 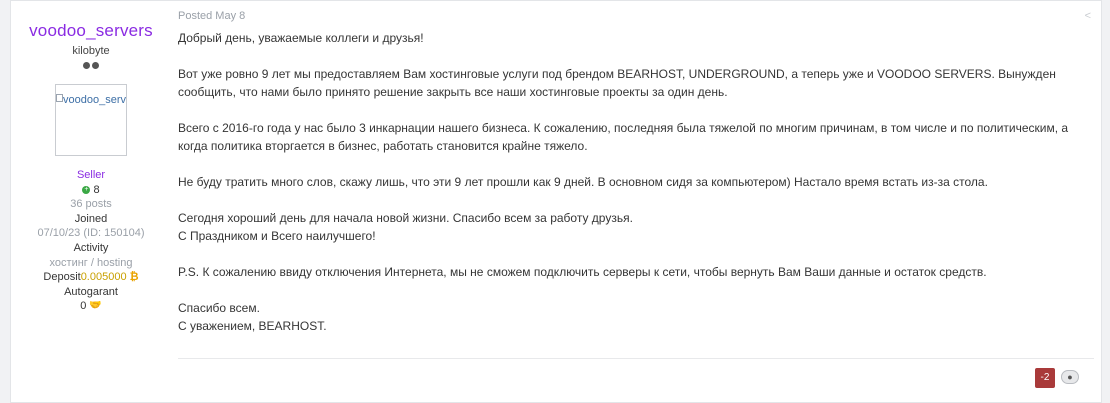 What do you see at coordinates (91, 31) in the screenshot?
I see `author-username: voodoo_servers` at bounding box center [91, 31].